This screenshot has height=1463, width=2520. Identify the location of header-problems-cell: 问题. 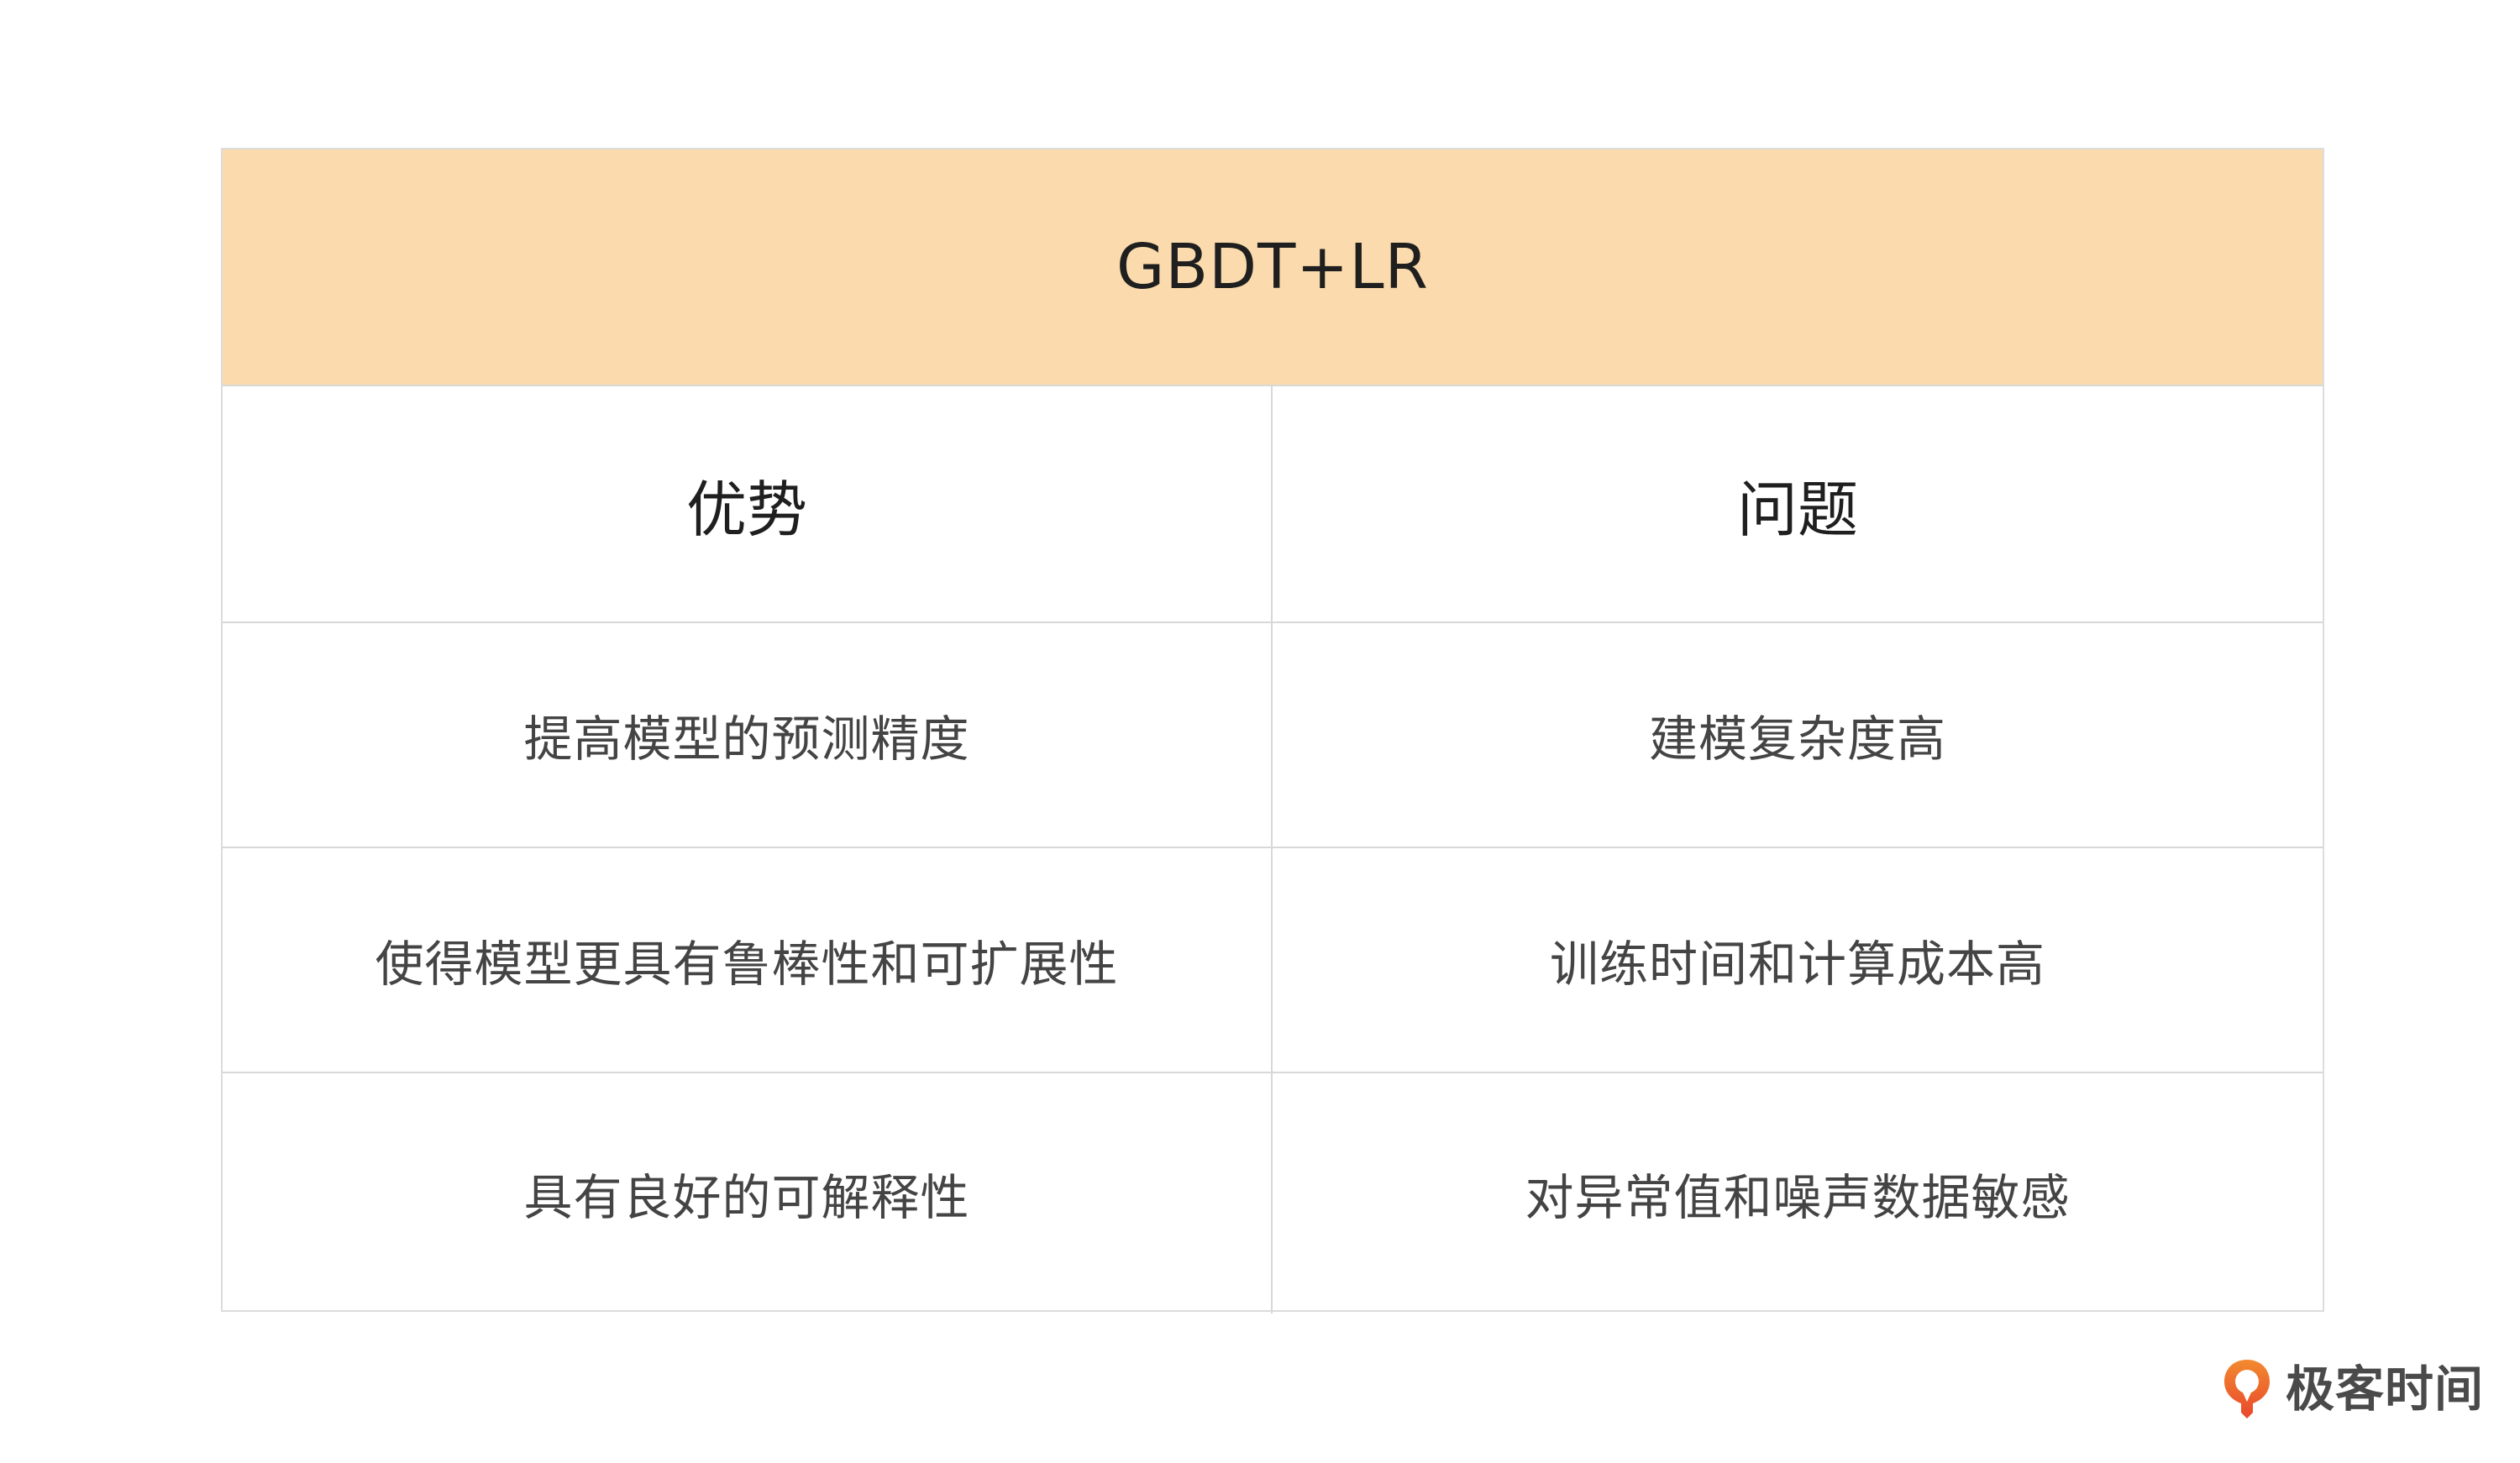
(1798, 503).